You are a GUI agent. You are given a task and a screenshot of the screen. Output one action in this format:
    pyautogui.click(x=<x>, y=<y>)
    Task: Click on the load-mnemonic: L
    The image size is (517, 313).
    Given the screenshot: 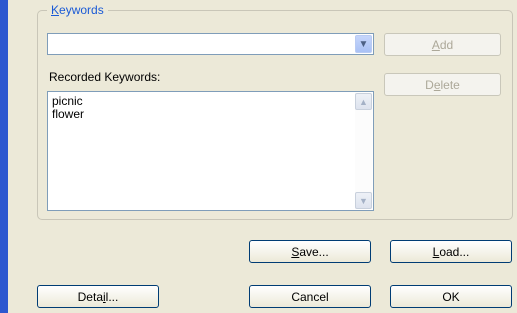 What is the action you would take?
    pyautogui.click(x=436, y=251)
    